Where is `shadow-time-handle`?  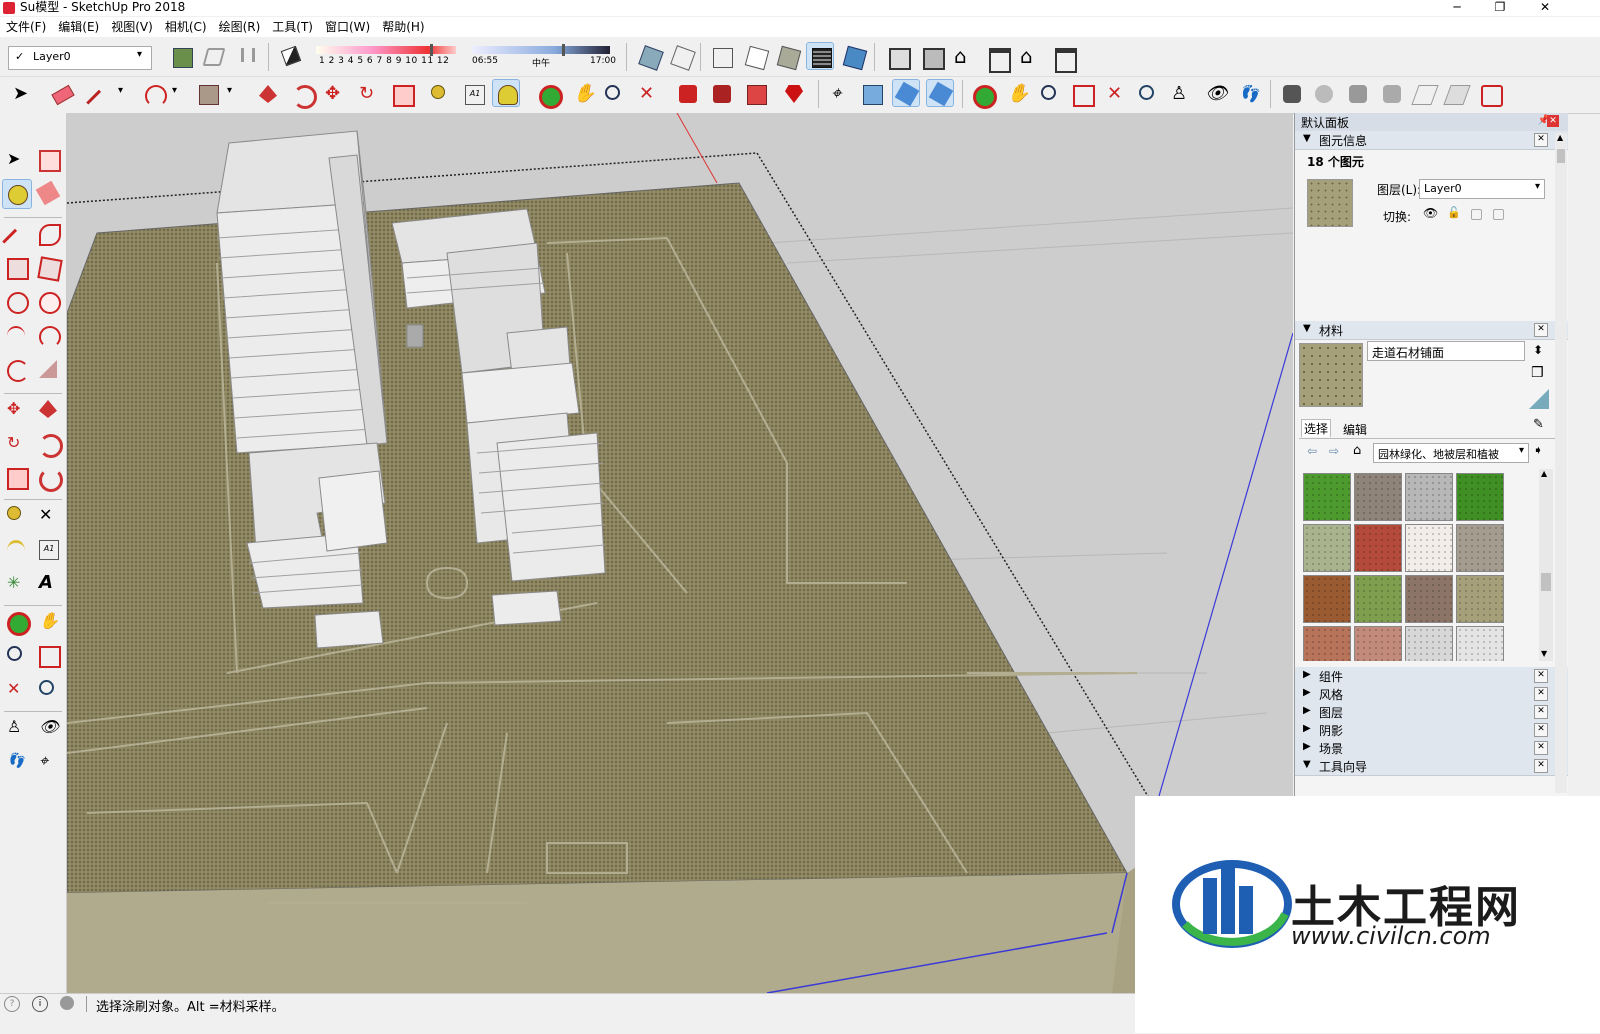
shadow-time-handle is located at coordinates (563, 50).